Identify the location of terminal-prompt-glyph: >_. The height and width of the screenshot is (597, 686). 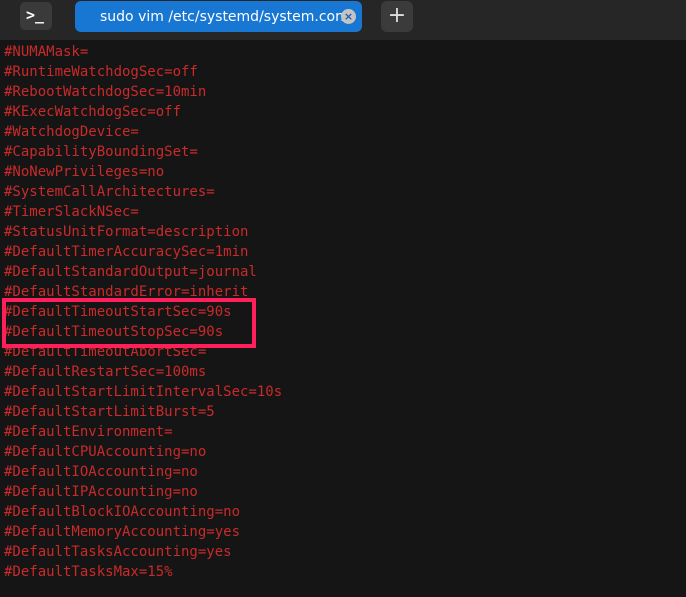
(35, 15).